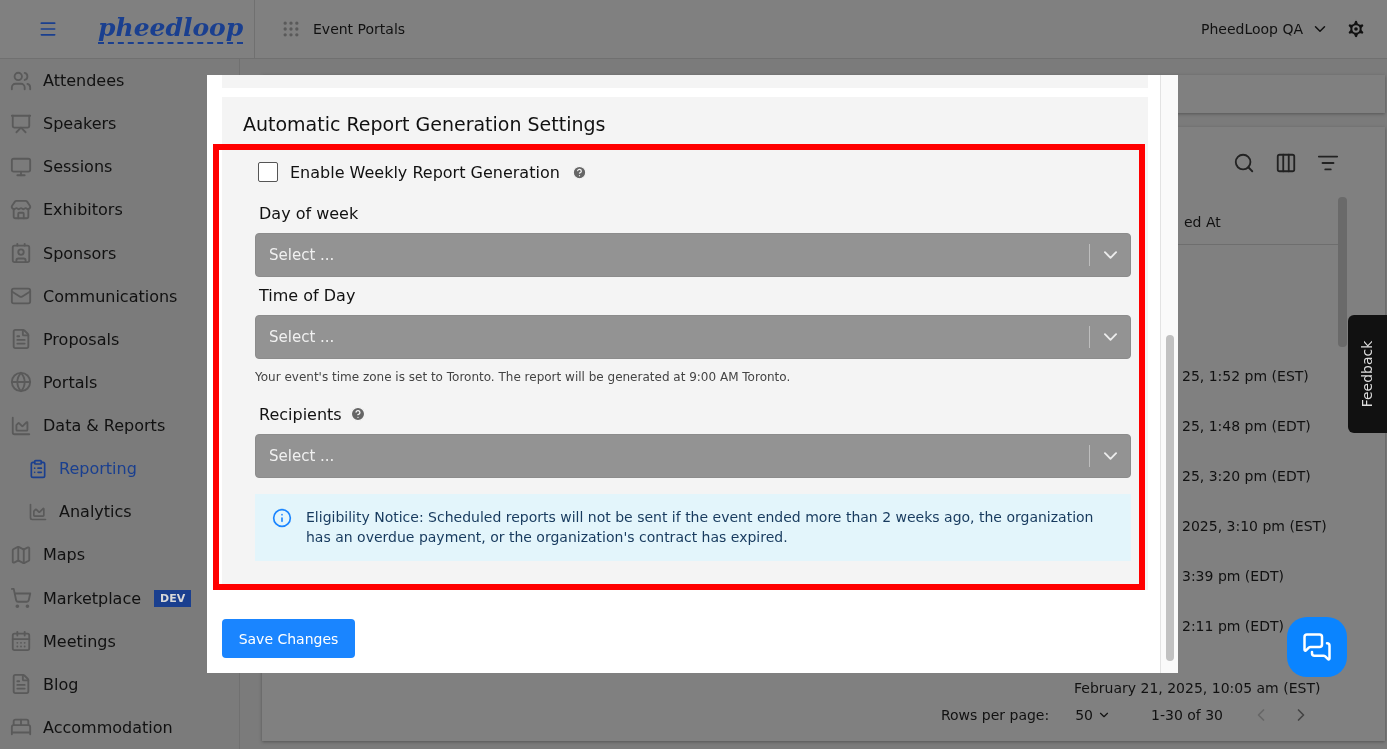 This screenshot has height=749, width=1387. I want to click on search-icon, so click(1244, 163).